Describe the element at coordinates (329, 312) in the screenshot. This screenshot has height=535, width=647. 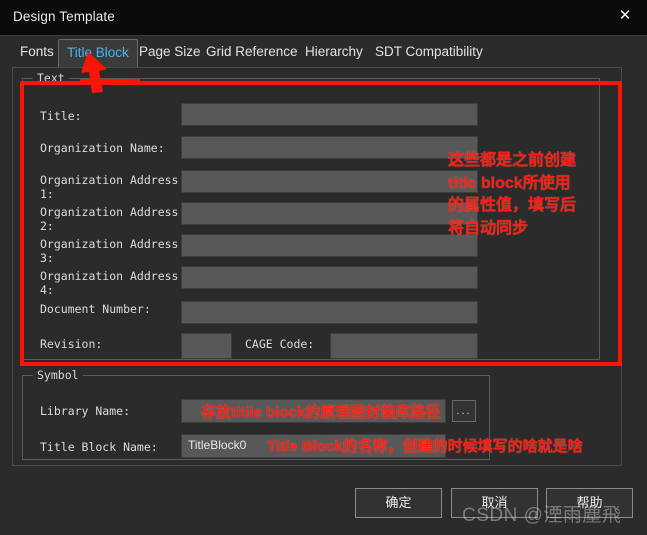
I see `document-number-input` at that location.